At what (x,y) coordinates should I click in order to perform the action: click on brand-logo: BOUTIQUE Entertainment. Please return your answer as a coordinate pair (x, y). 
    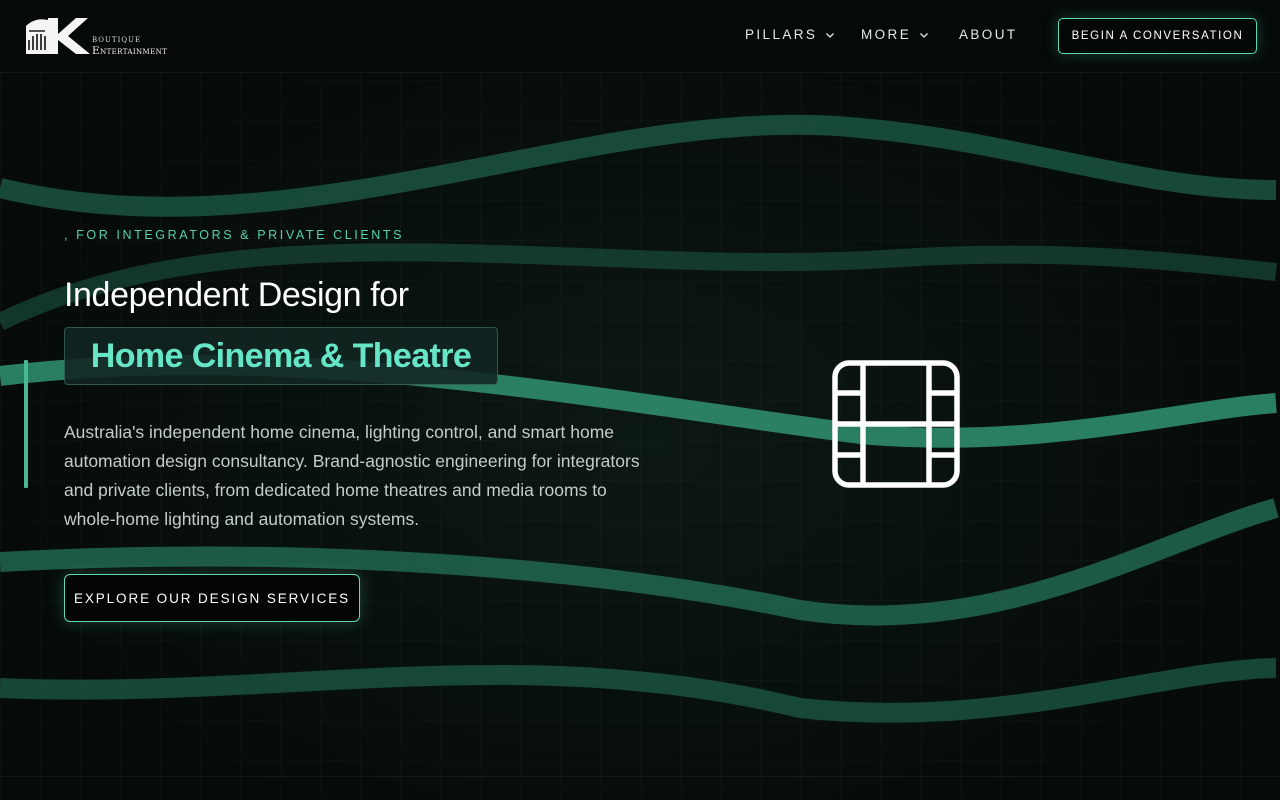
    Looking at the image, I should click on (104, 37).